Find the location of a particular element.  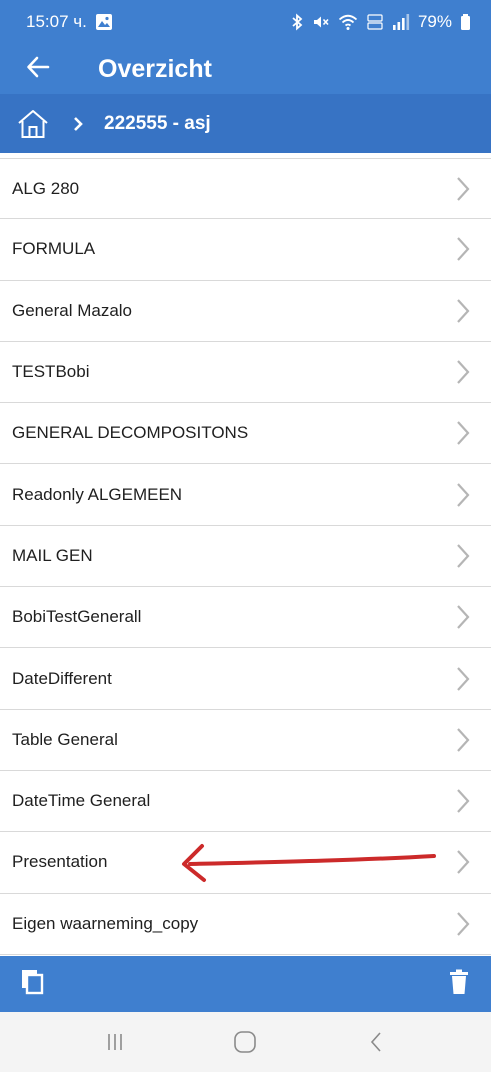

system-nav-bar is located at coordinates (245, 1042).